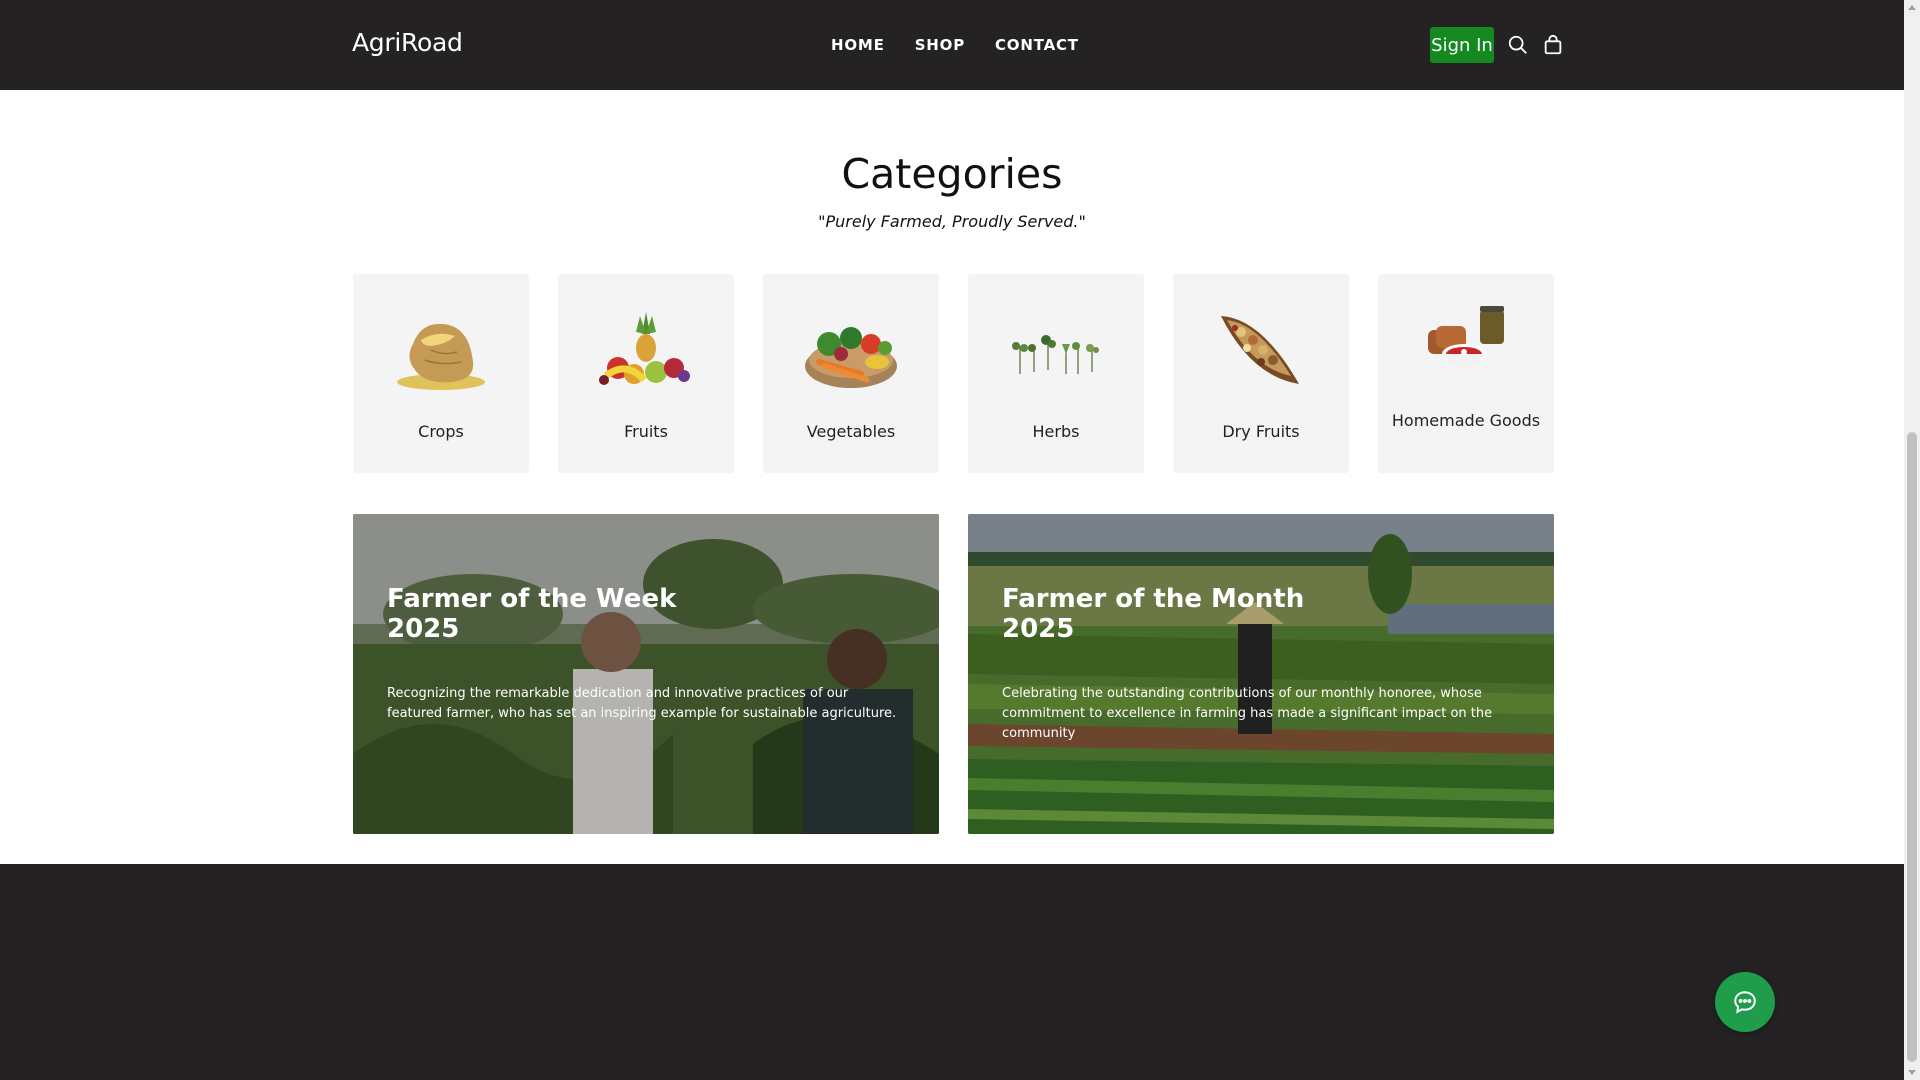 Image resolution: width=1920 pixels, height=1080 pixels. Describe the element at coordinates (1261, 431) in the screenshot. I see `category-label: Dry Fruits` at that location.